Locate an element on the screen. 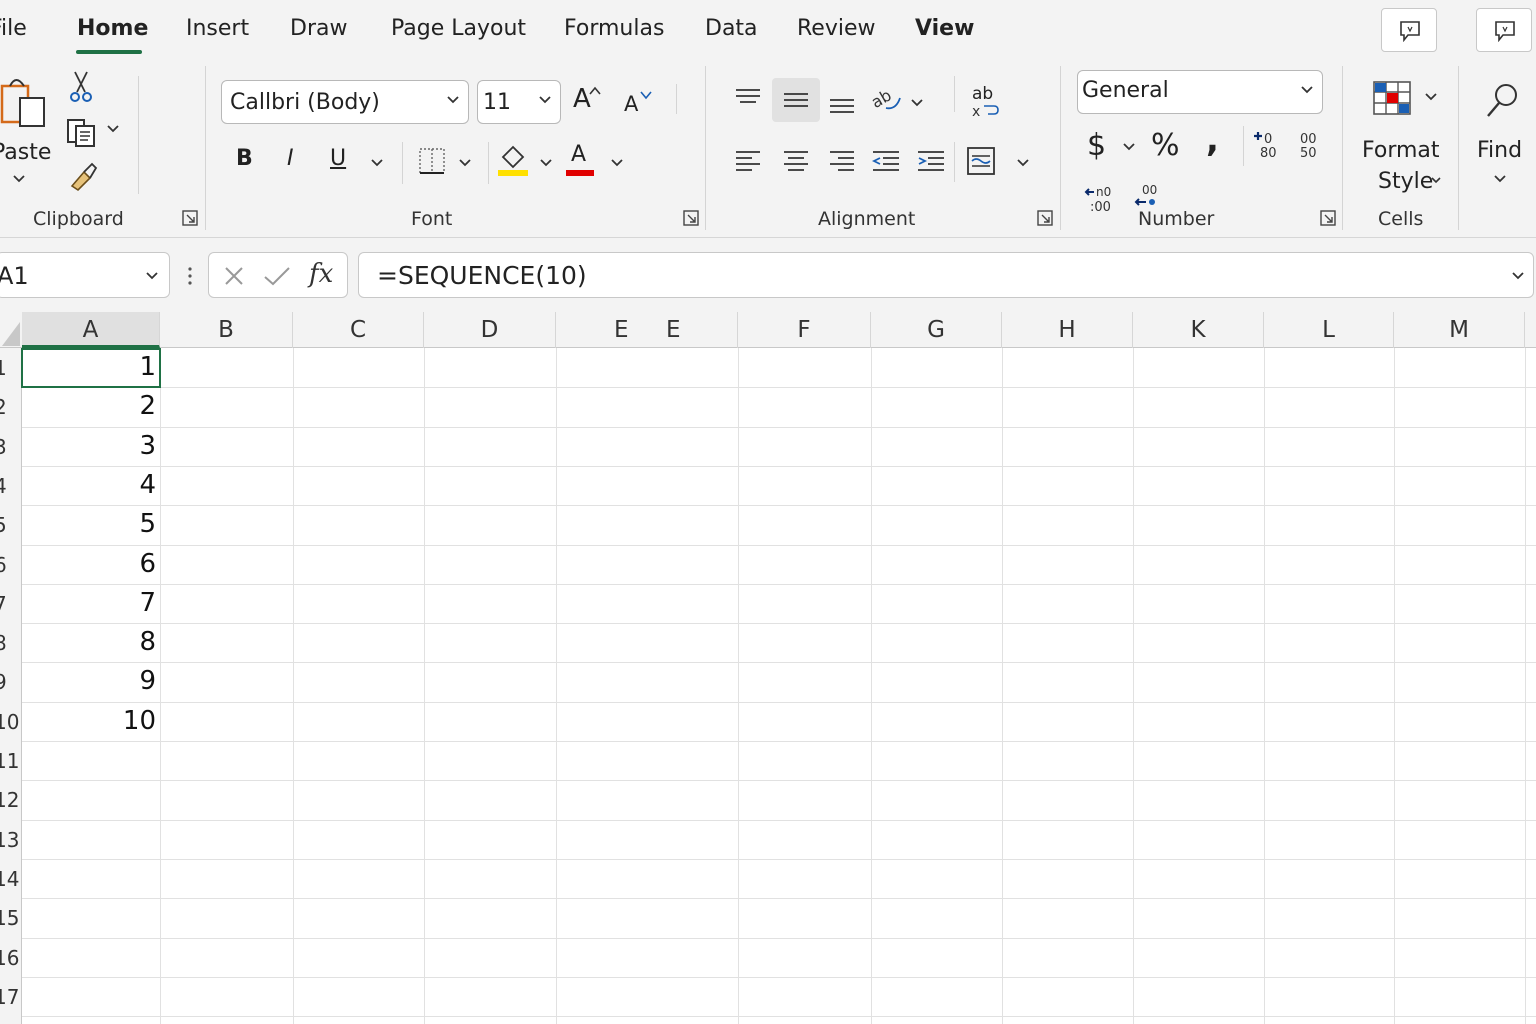 This screenshot has width=1536, height=1024. font-name-select: Callbri (Body) is located at coordinates (345, 102).